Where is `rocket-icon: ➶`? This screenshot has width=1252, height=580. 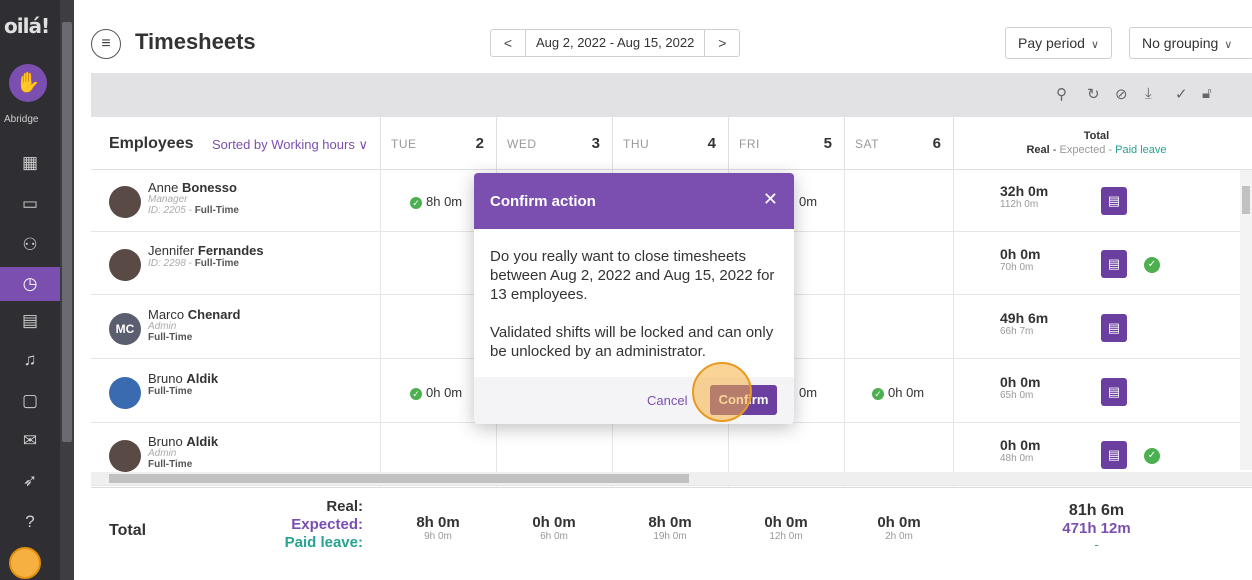
rocket-icon: ➶ is located at coordinates (30, 481).